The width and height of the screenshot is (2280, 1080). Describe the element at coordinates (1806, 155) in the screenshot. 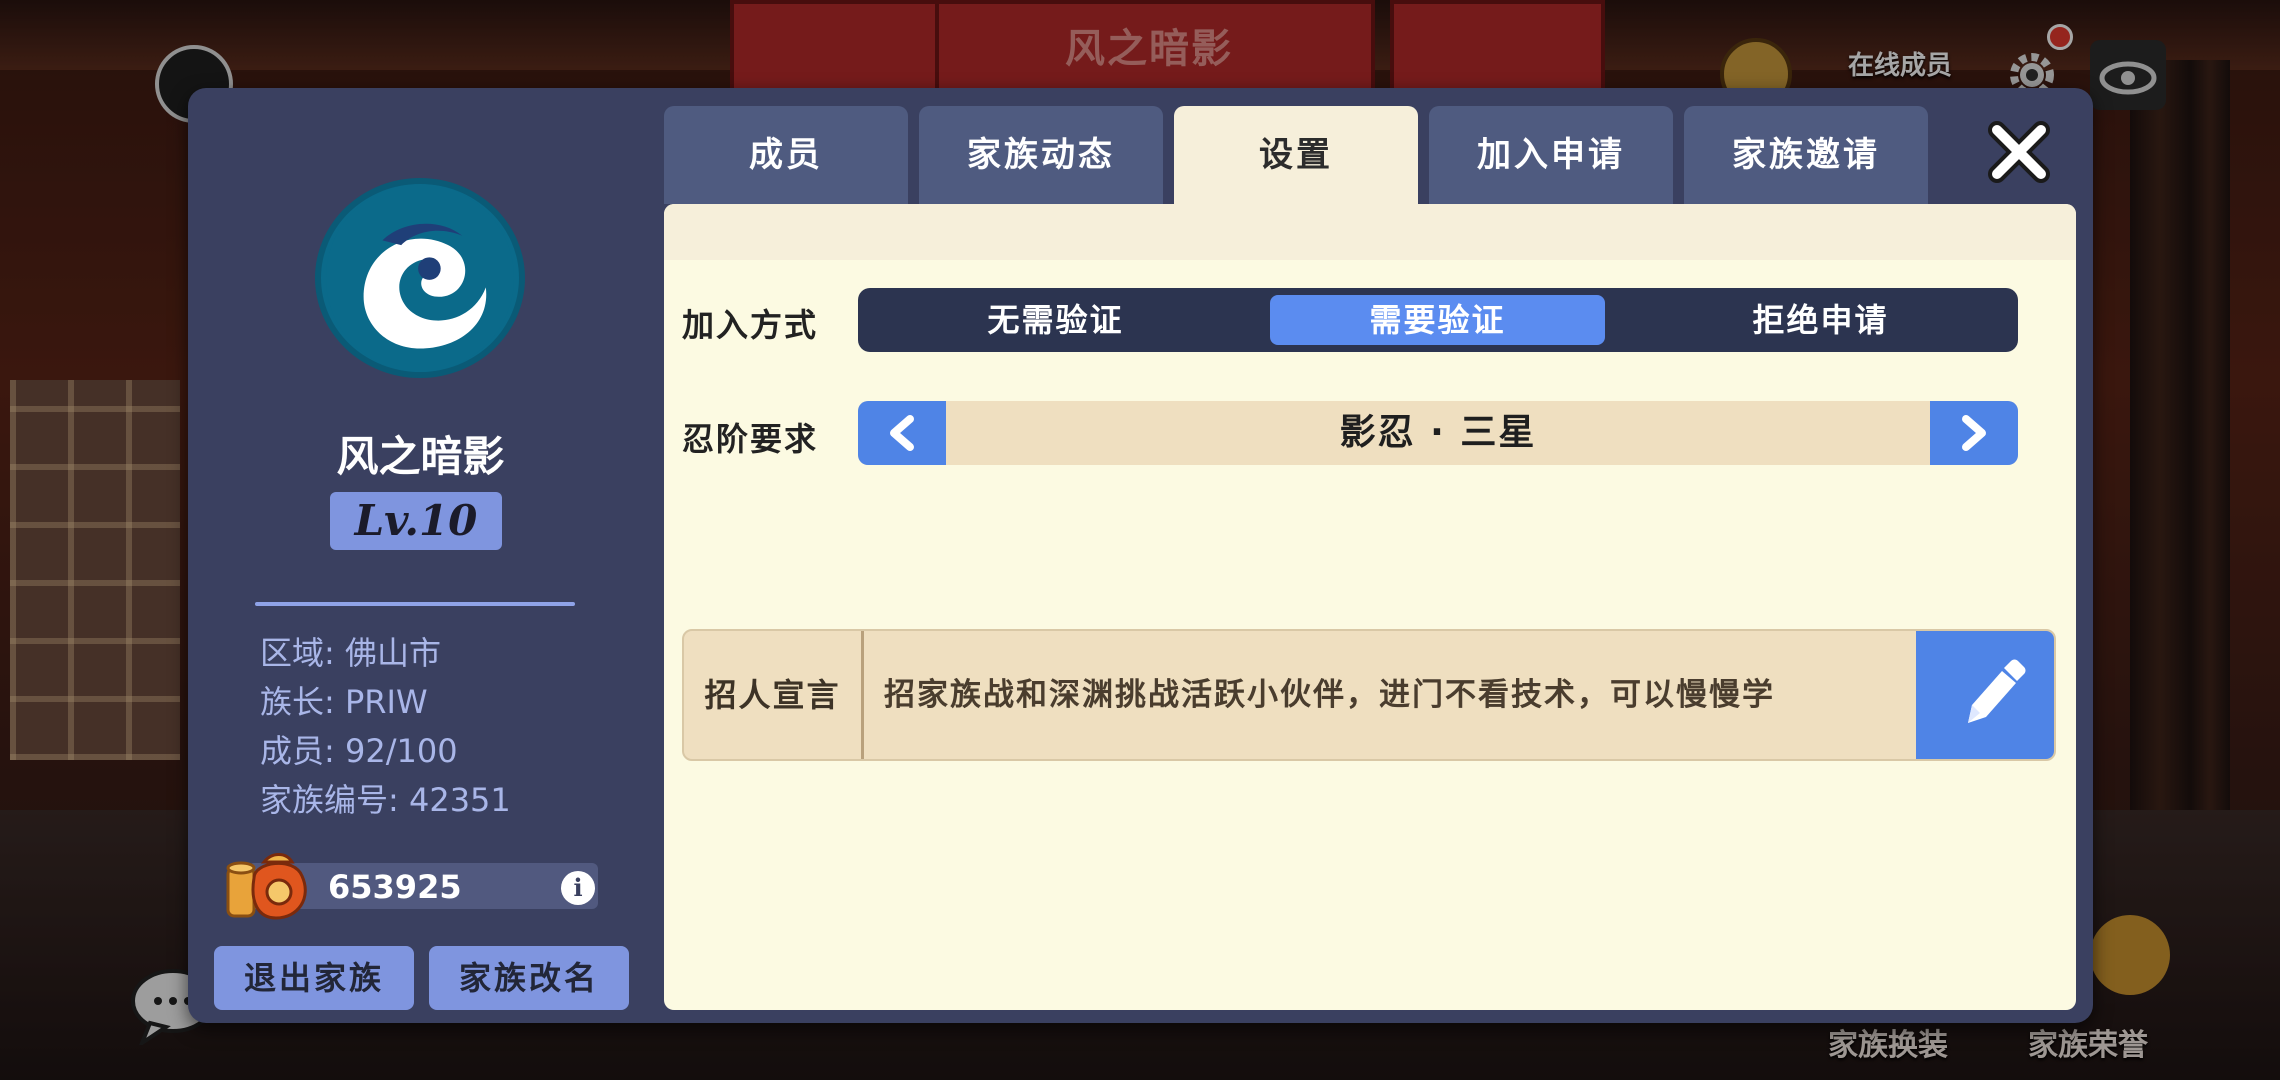

I see `tab-family-invites: 家族邀请` at that location.